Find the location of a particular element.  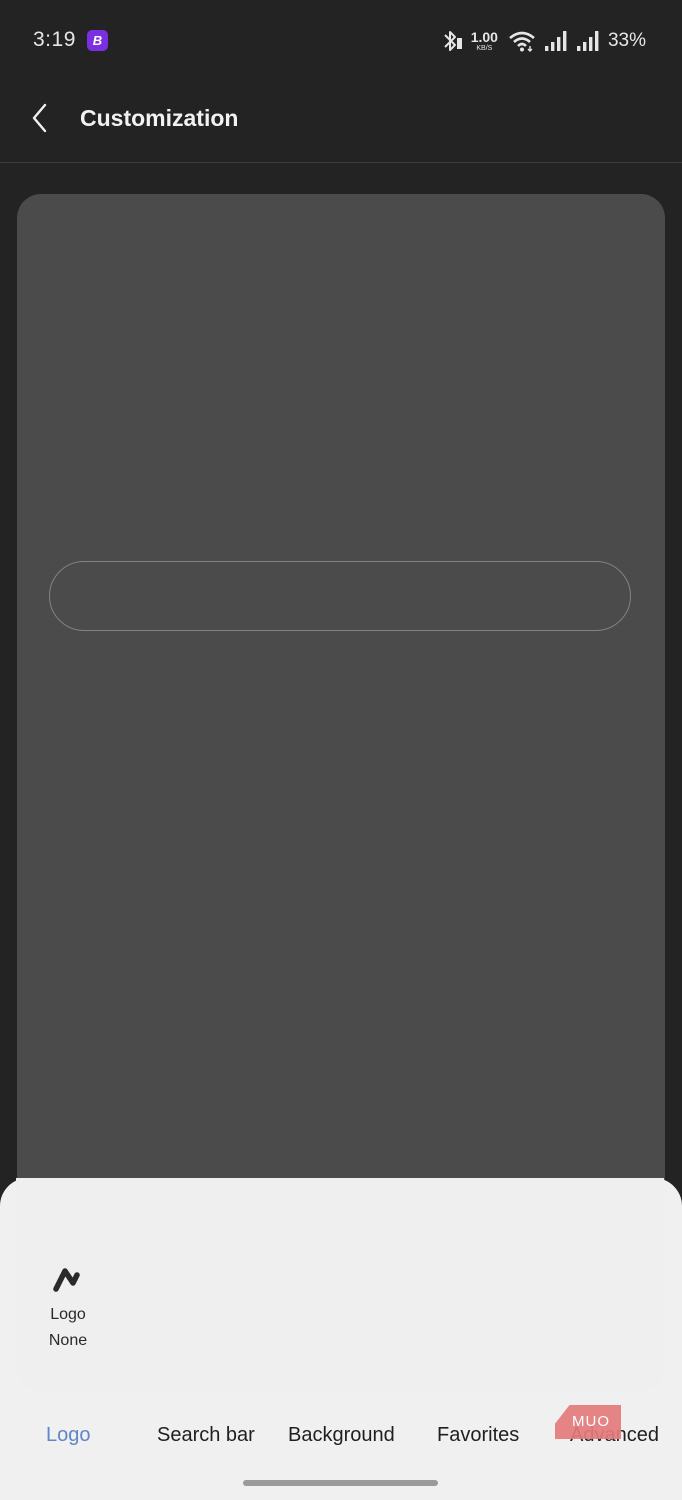

back-button is located at coordinates (40, 120).